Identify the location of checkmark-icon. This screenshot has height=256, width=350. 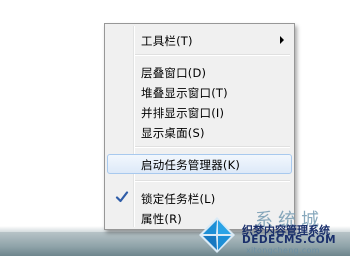
(122, 197).